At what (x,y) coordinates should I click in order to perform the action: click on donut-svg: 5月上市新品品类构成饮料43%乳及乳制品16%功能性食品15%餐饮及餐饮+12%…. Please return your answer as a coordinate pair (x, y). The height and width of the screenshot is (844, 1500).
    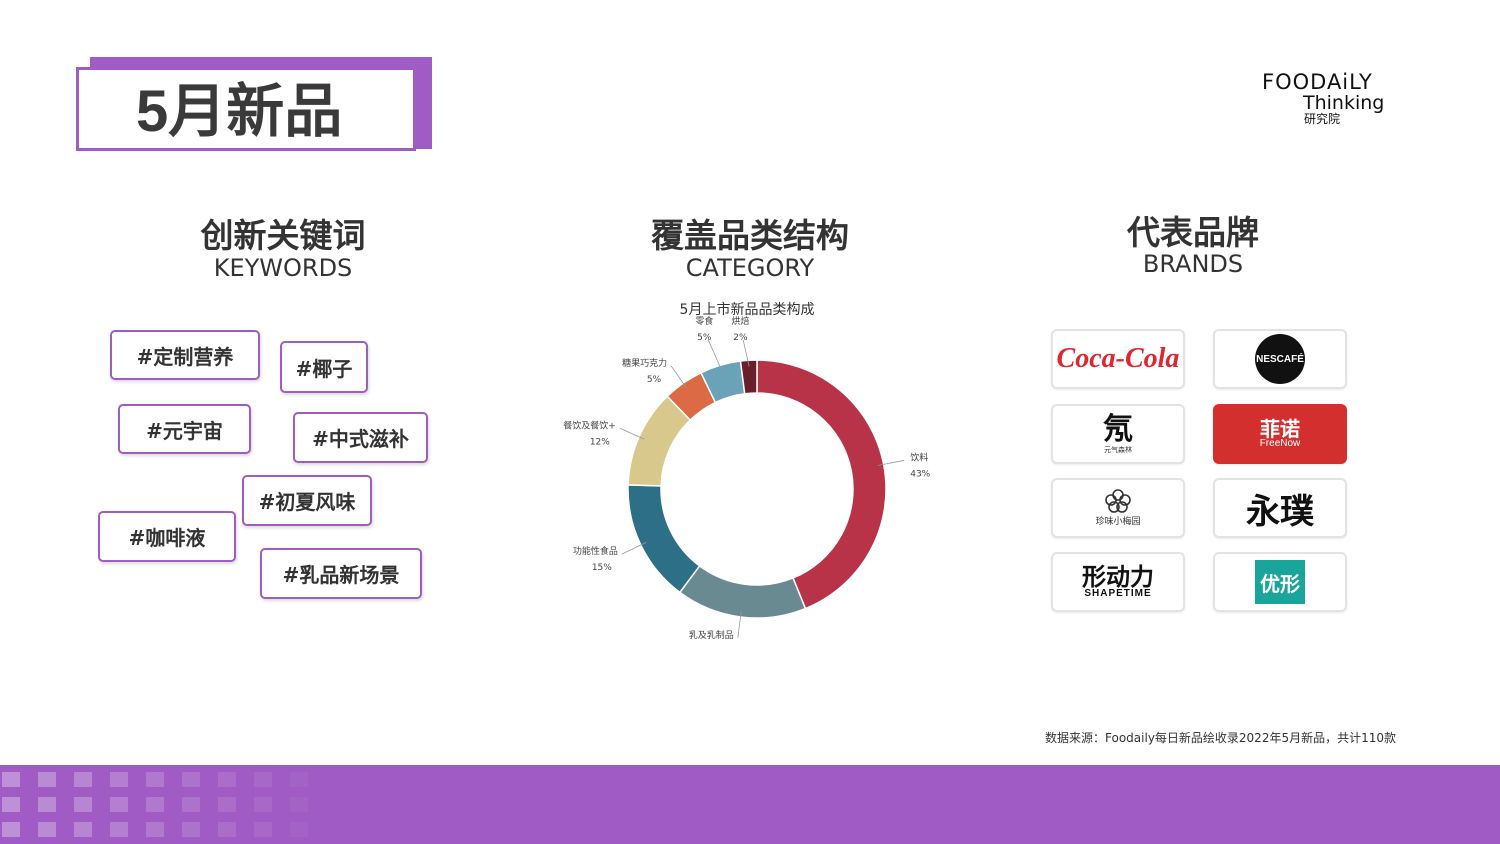
    Looking at the image, I should click on (746, 471).